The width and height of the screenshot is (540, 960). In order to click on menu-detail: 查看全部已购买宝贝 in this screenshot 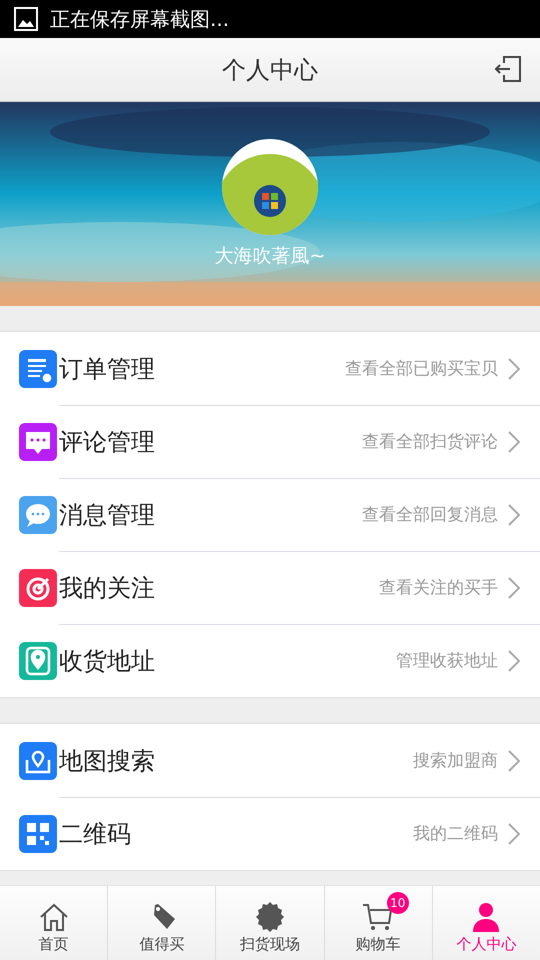, I will do `click(421, 369)`.